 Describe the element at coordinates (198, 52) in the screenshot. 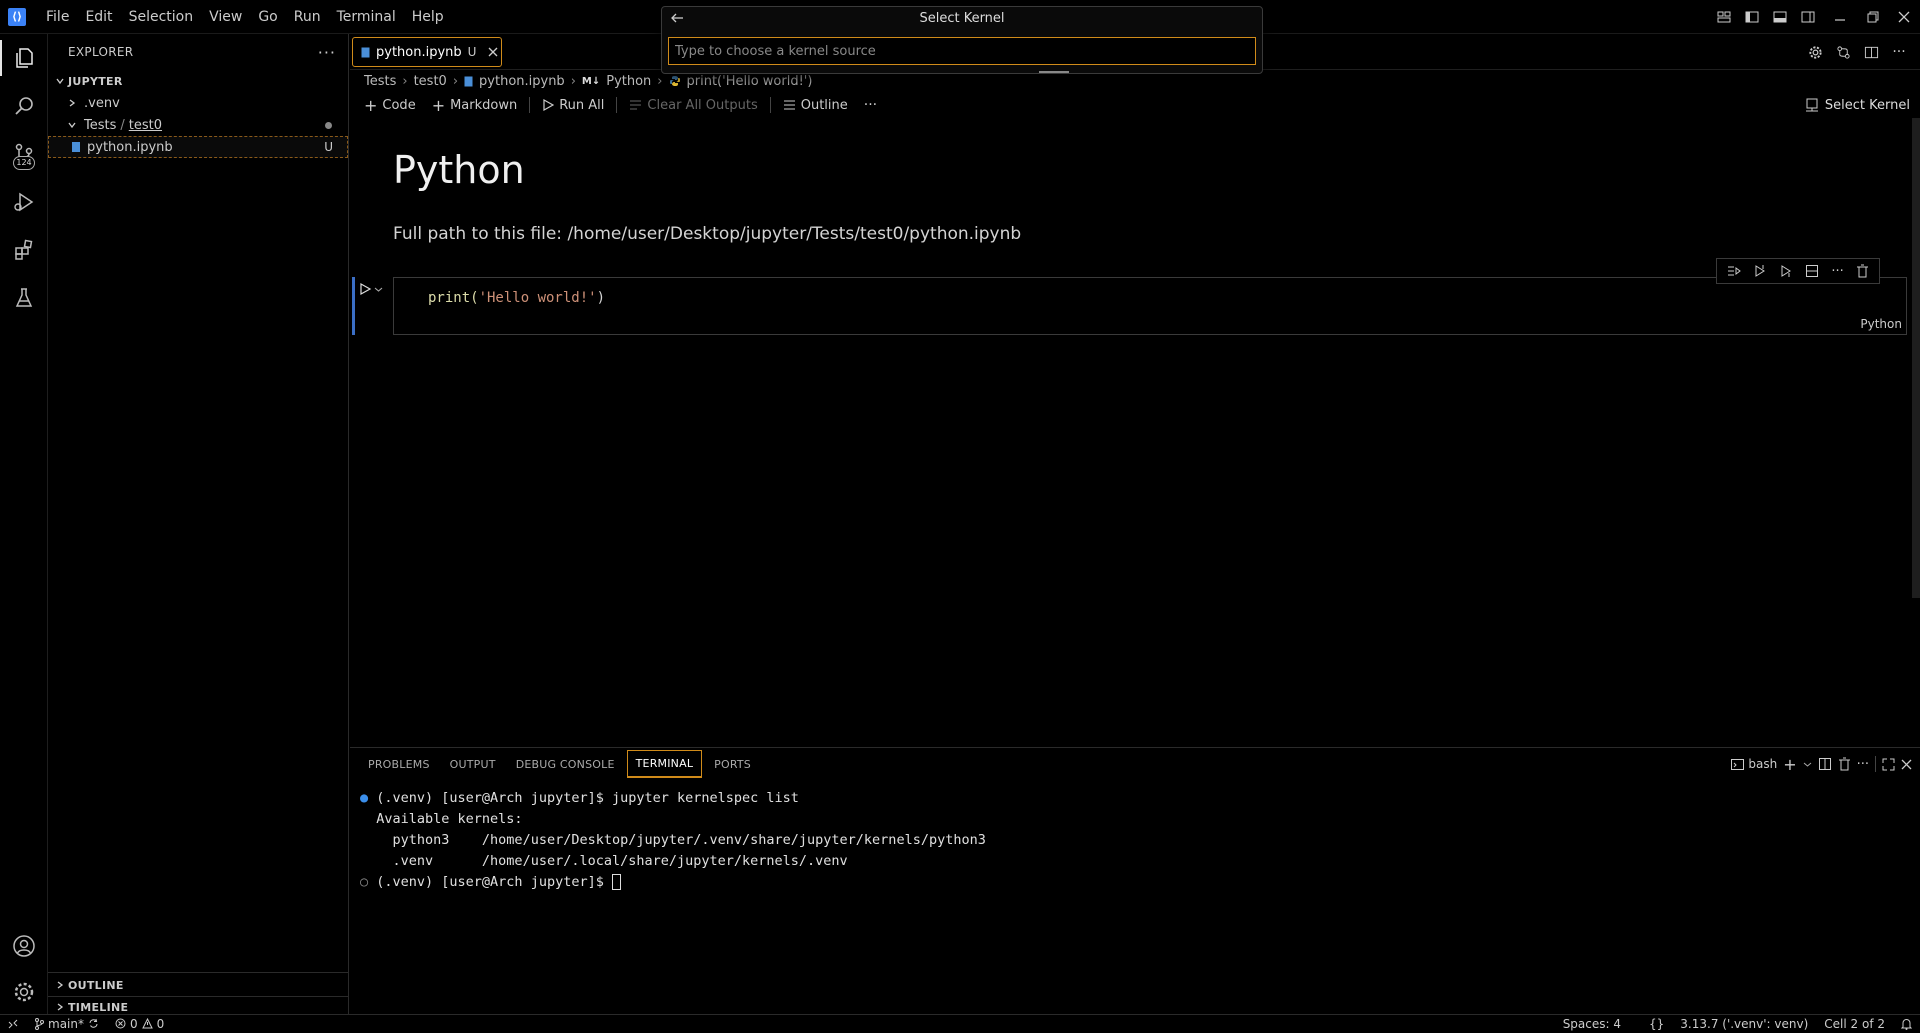

I see `sidebar-header: EXPLORER ···` at that location.